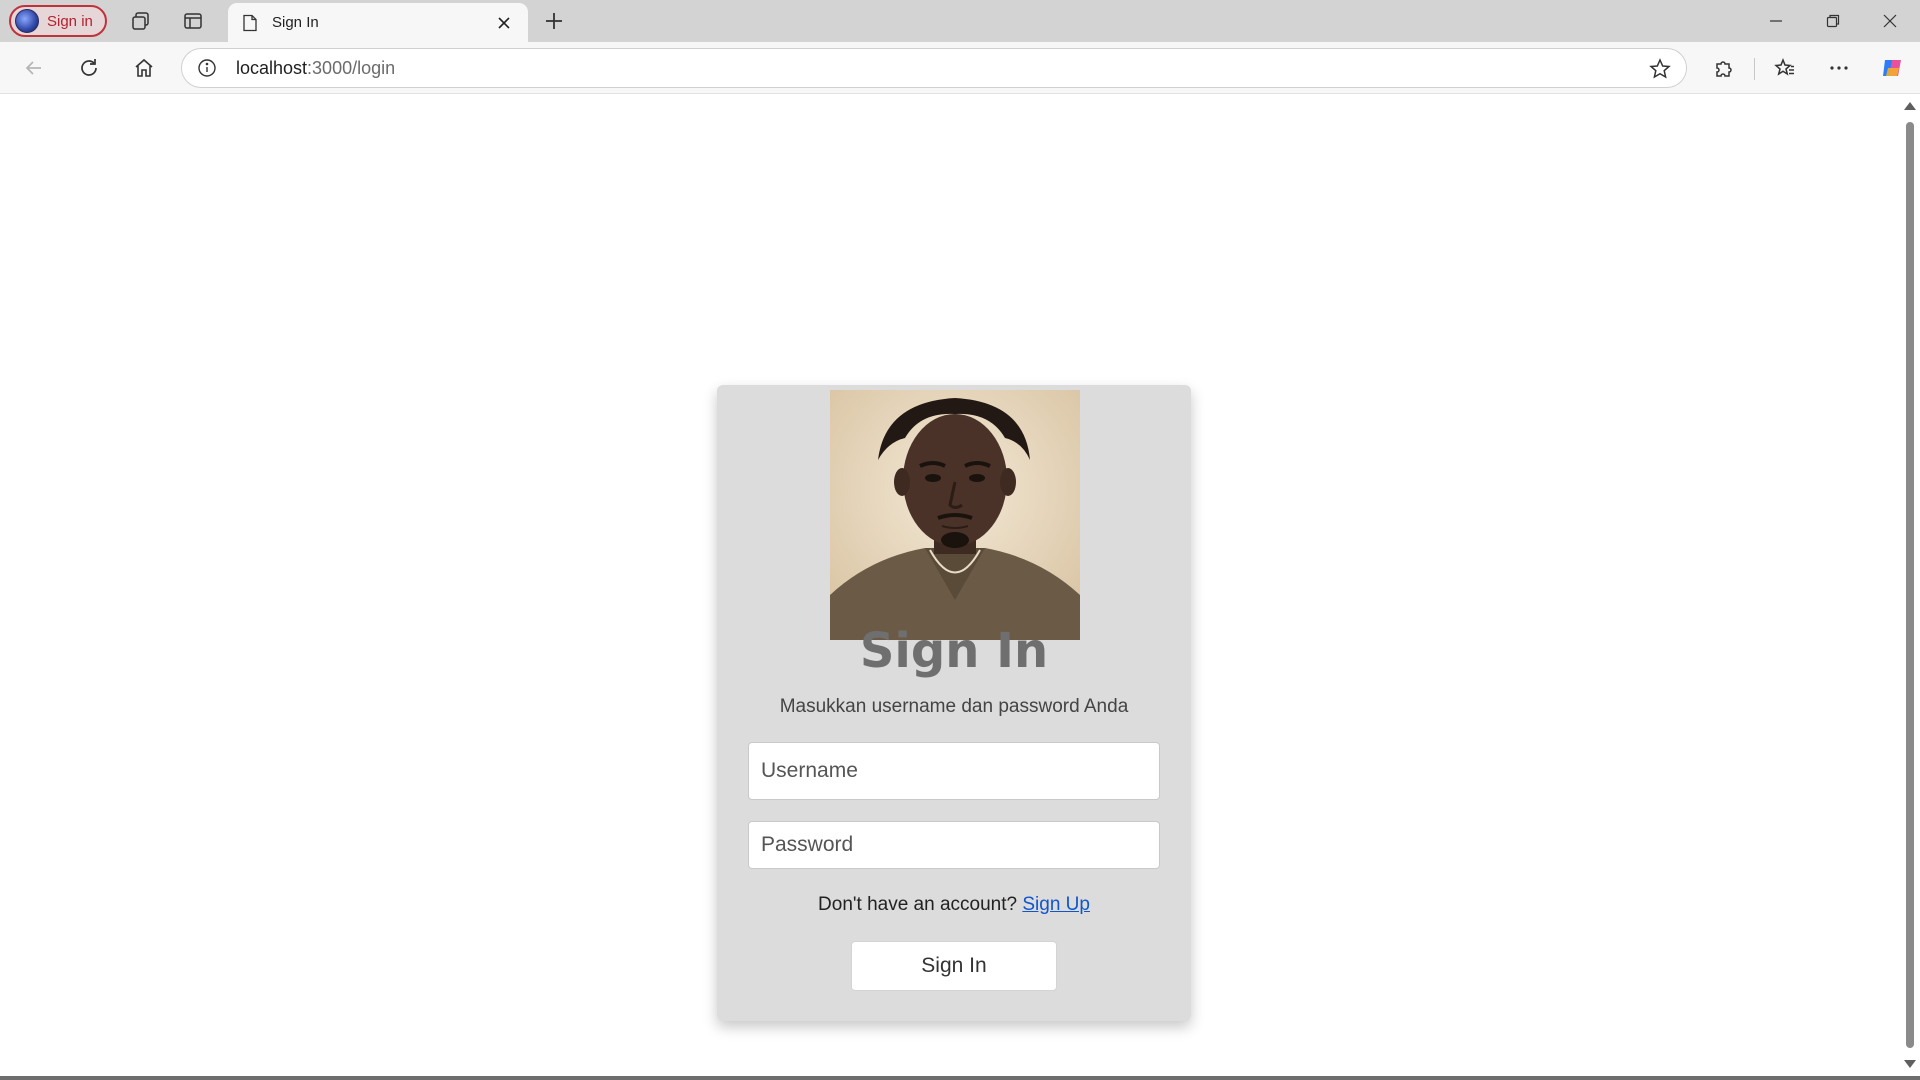  What do you see at coordinates (918, 904) in the screenshot?
I see `signup-prompt-text: Don't have an account?` at bounding box center [918, 904].